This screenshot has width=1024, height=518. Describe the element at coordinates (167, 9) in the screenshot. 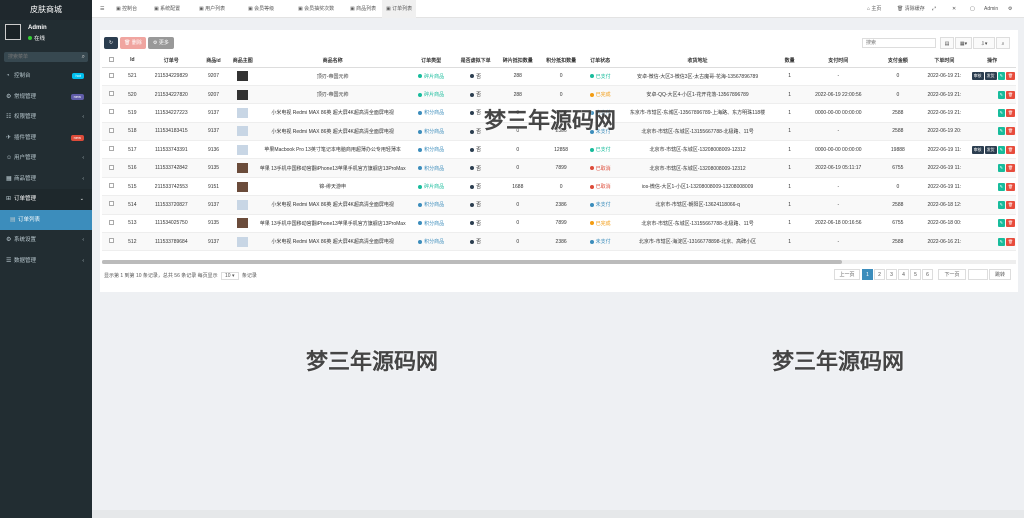

I see `tab: ▣ 系统配置` at that location.